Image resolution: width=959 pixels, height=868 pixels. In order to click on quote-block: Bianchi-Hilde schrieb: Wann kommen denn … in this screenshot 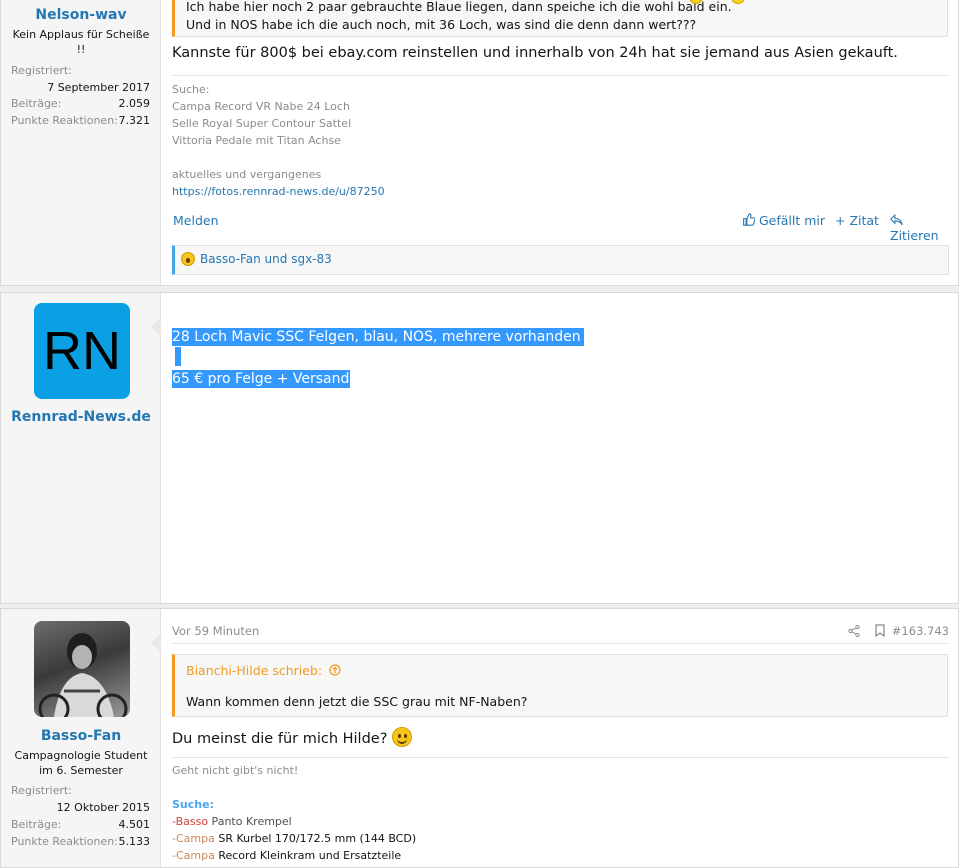, I will do `click(560, 685)`.